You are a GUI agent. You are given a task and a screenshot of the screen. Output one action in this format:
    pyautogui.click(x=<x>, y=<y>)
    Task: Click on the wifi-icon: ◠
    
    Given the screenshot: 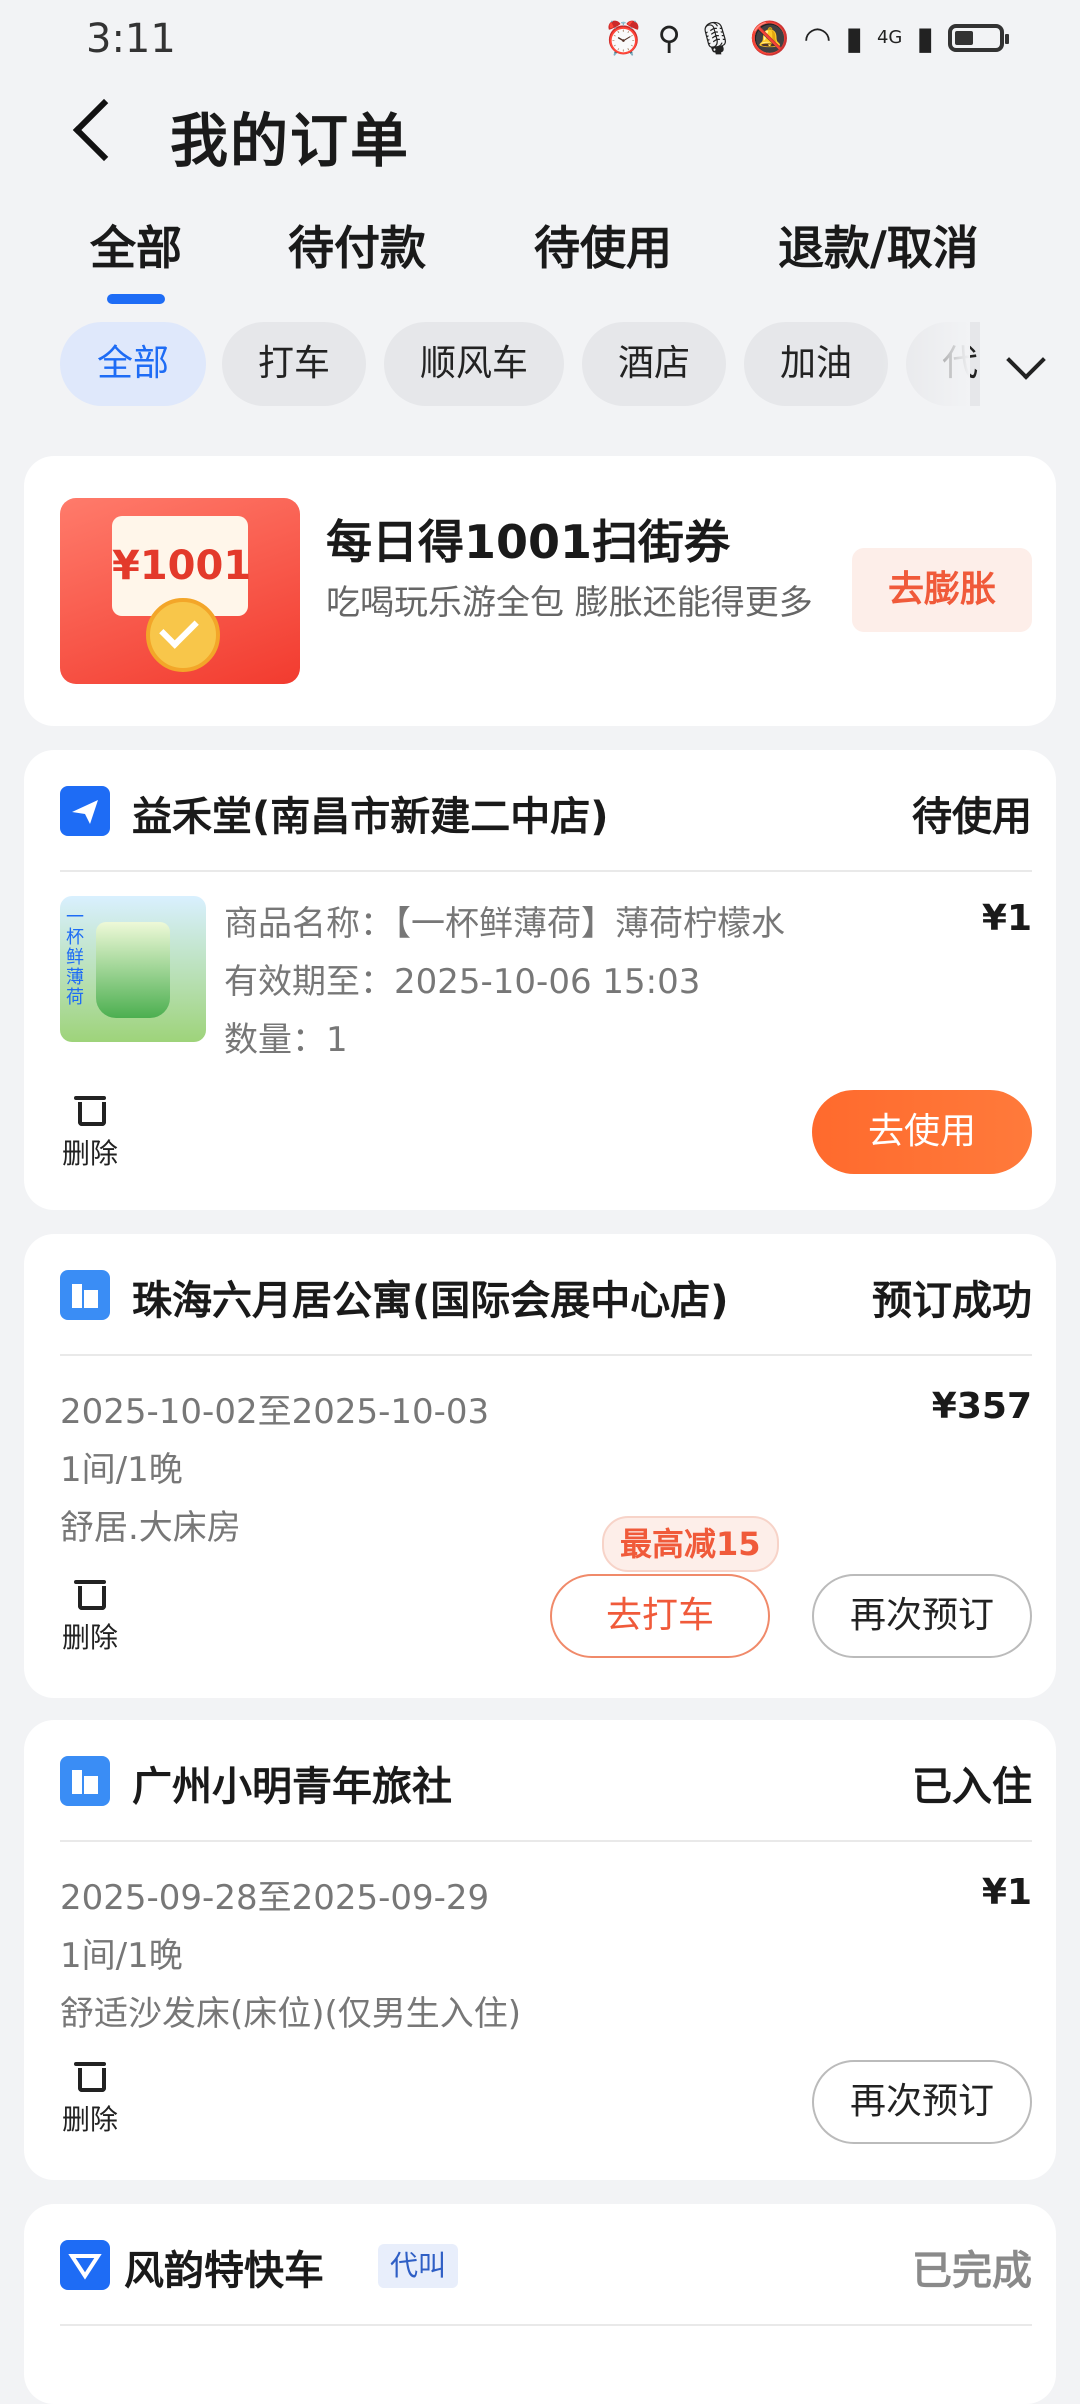 What is the action you would take?
    pyautogui.click(x=817, y=38)
    